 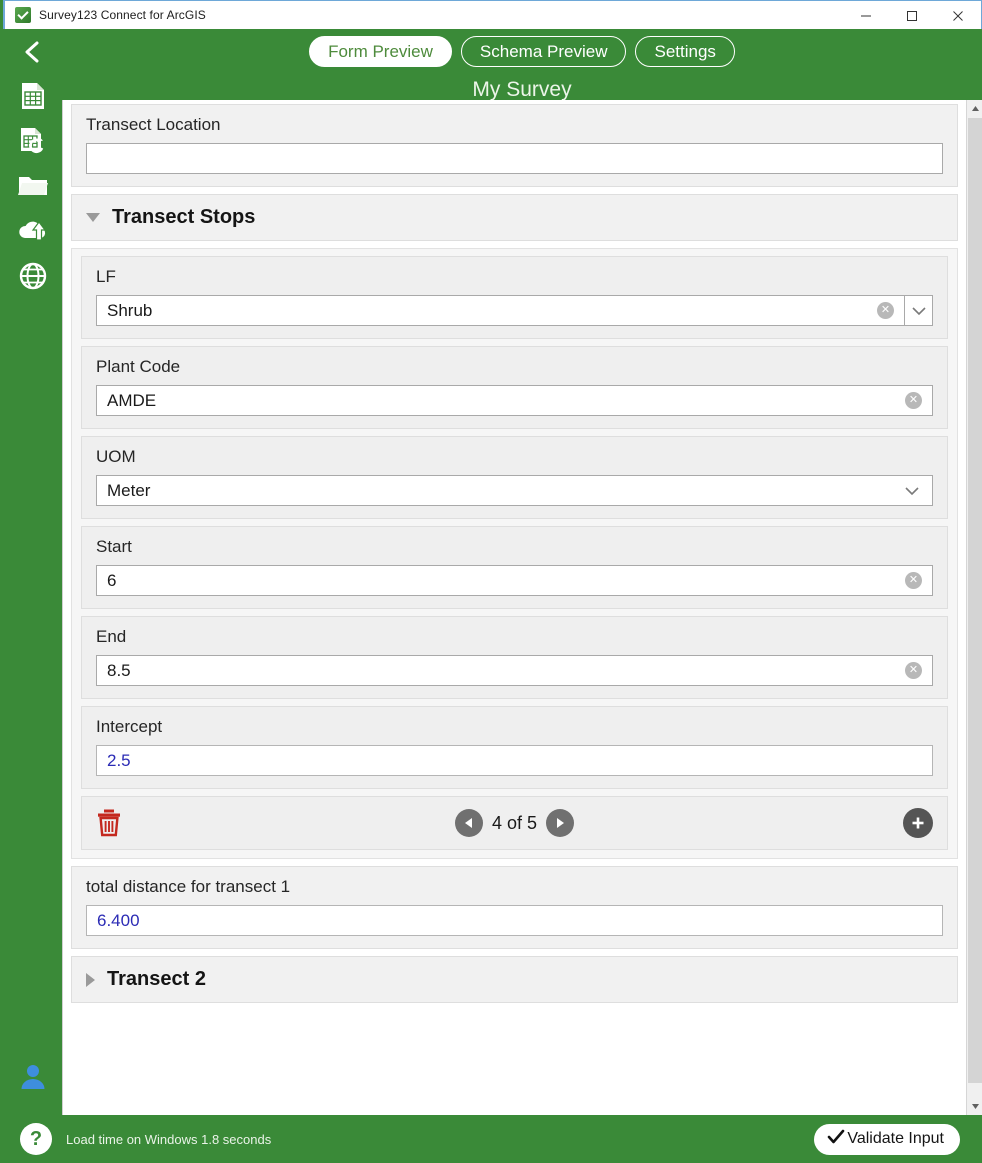 I want to click on close-icon, so click(x=958, y=15).